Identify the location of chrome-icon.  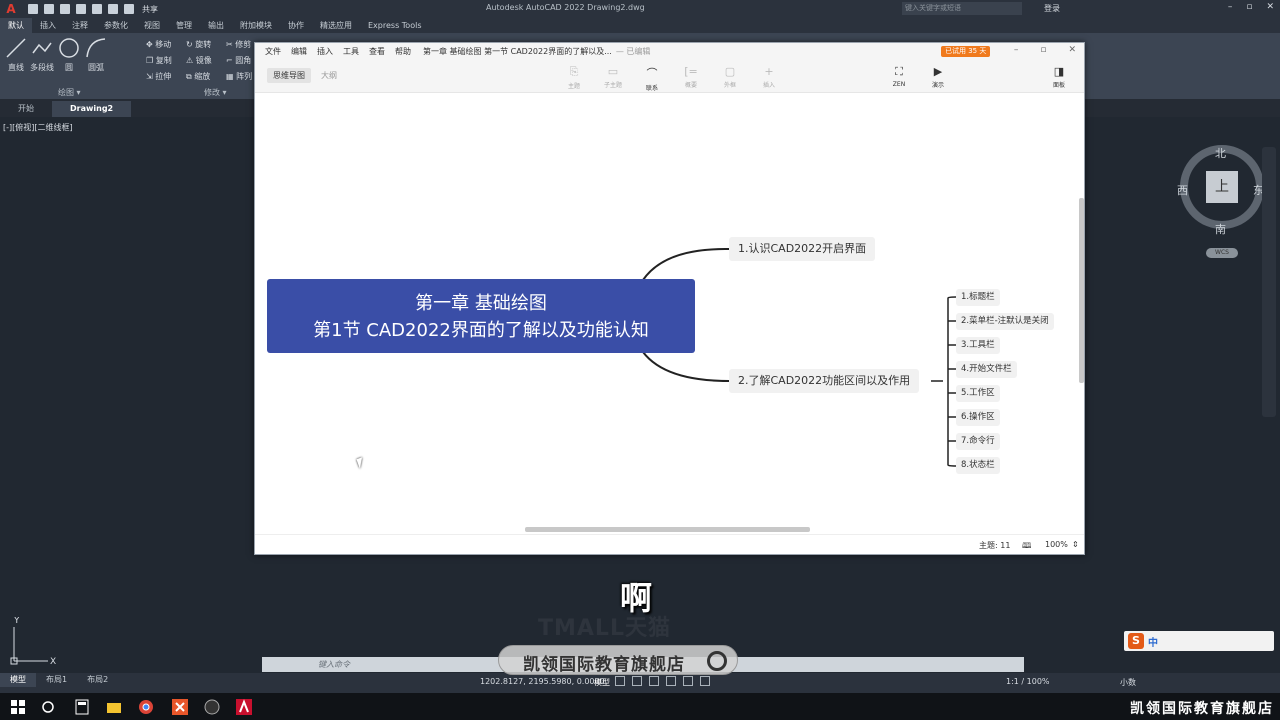
(146, 707).